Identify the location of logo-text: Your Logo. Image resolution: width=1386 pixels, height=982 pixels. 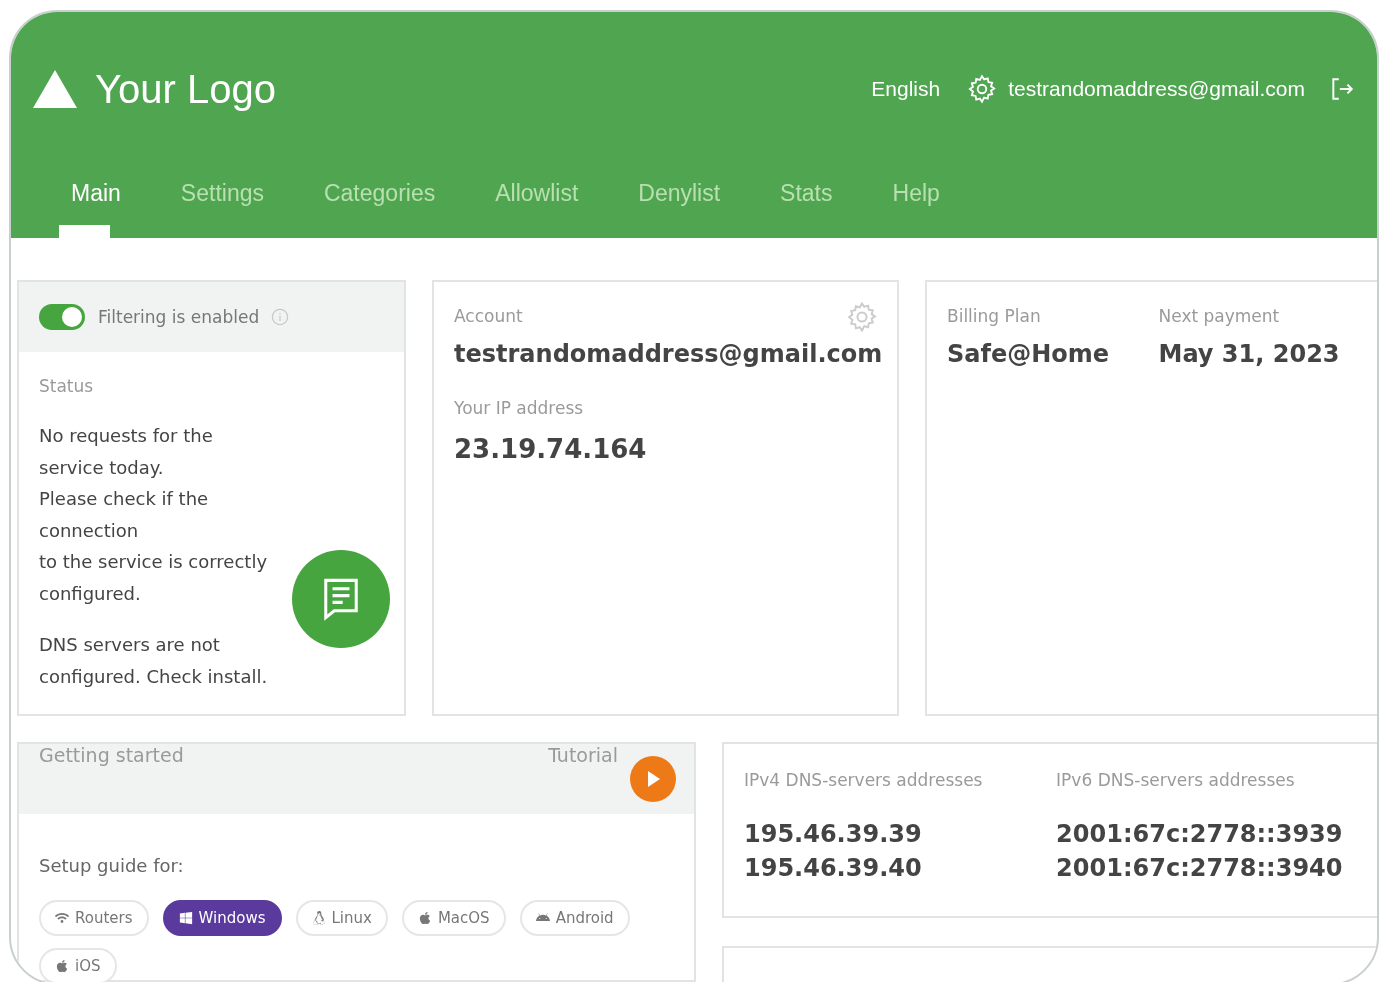
(186, 89).